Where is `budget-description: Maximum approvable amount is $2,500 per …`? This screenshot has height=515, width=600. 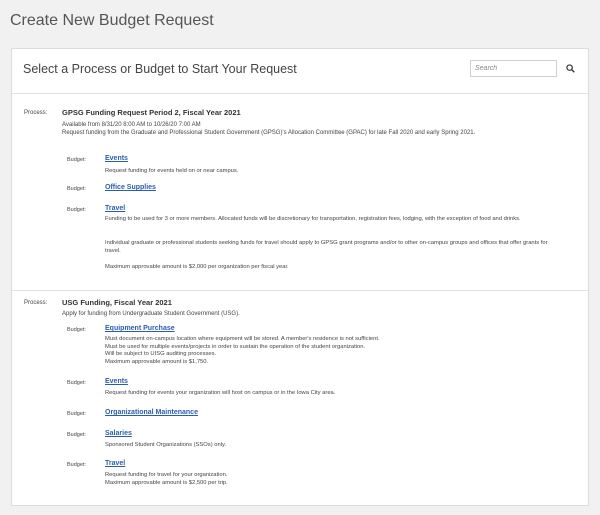 budget-description: Maximum approvable amount is $2,500 per … is located at coordinates (166, 482).